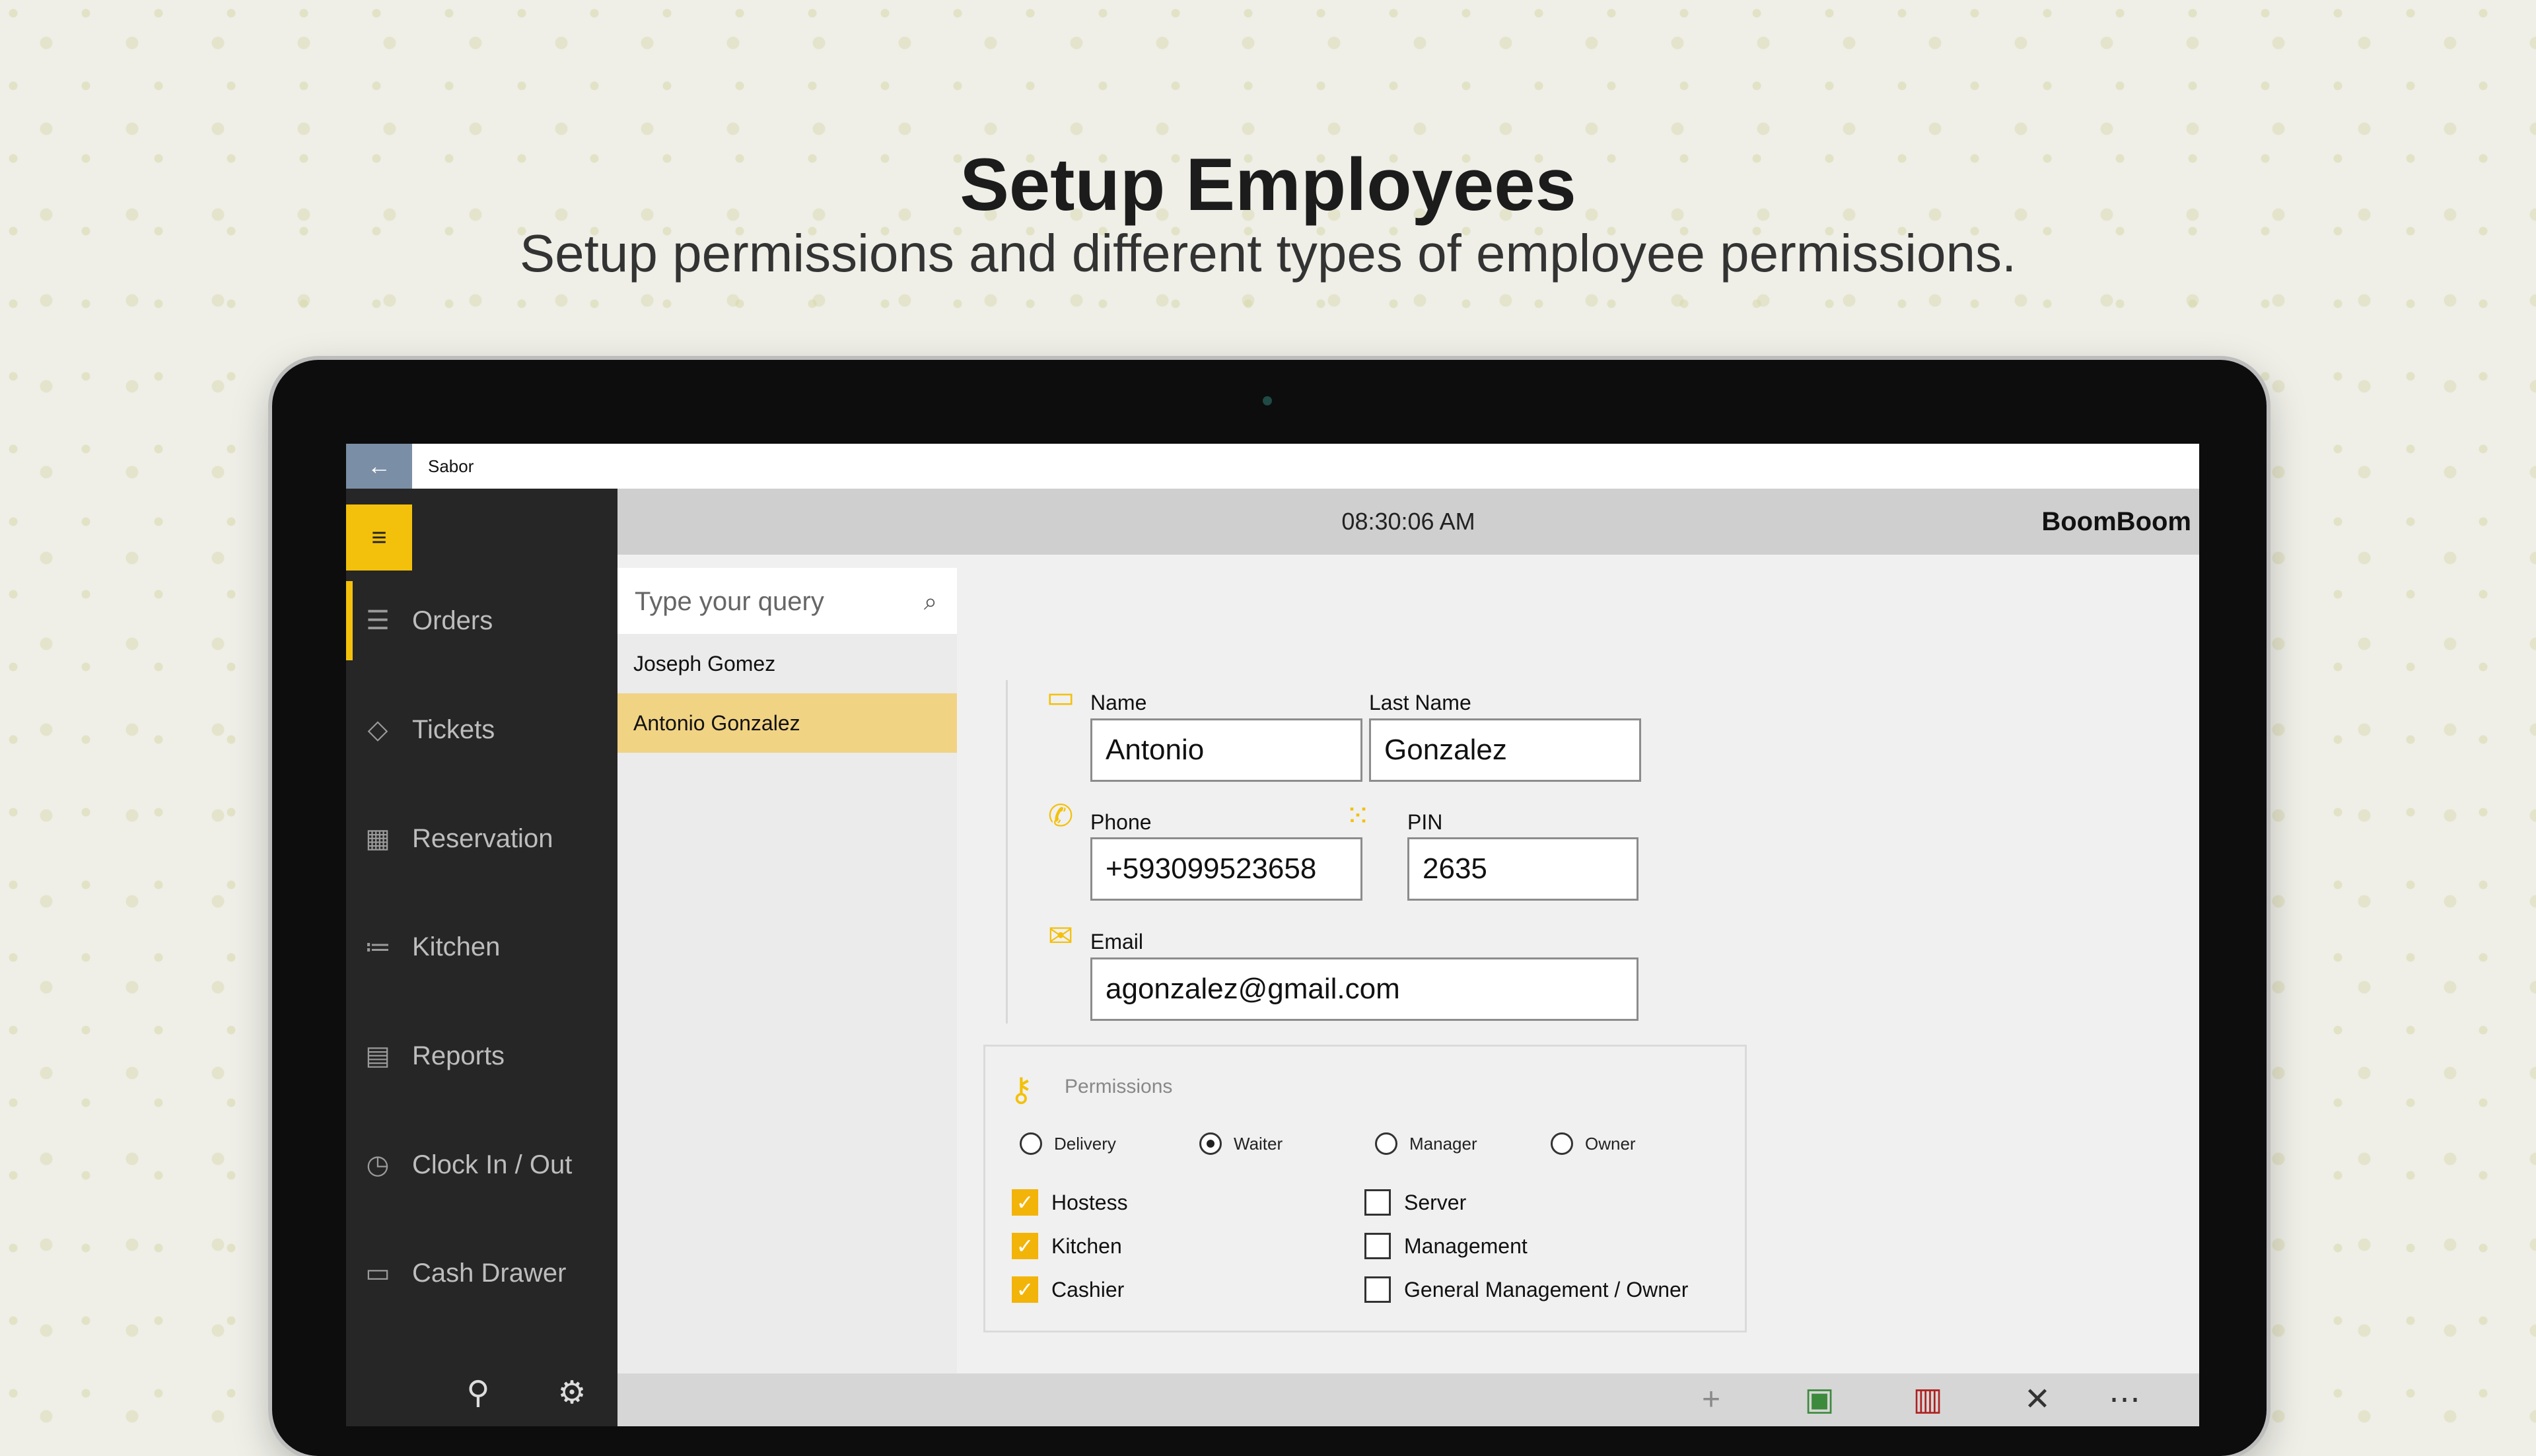 Image resolution: width=2536 pixels, height=1456 pixels. What do you see at coordinates (1425, 822) in the screenshot?
I see `pin-label: PIN` at bounding box center [1425, 822].